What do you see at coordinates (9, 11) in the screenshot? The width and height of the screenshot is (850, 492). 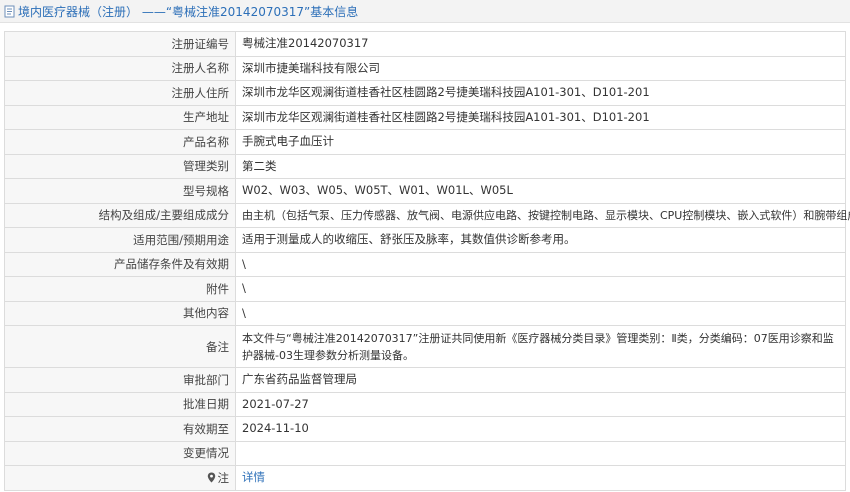 I see `document-icon` at bounding box center [9, 11].